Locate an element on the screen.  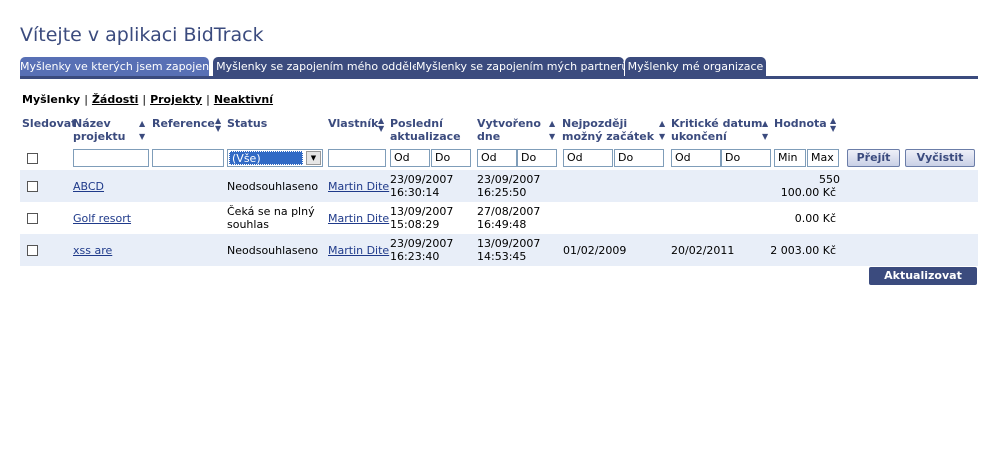
row-updated-date: 13/09/2007 is located at coordinates (422, 211).